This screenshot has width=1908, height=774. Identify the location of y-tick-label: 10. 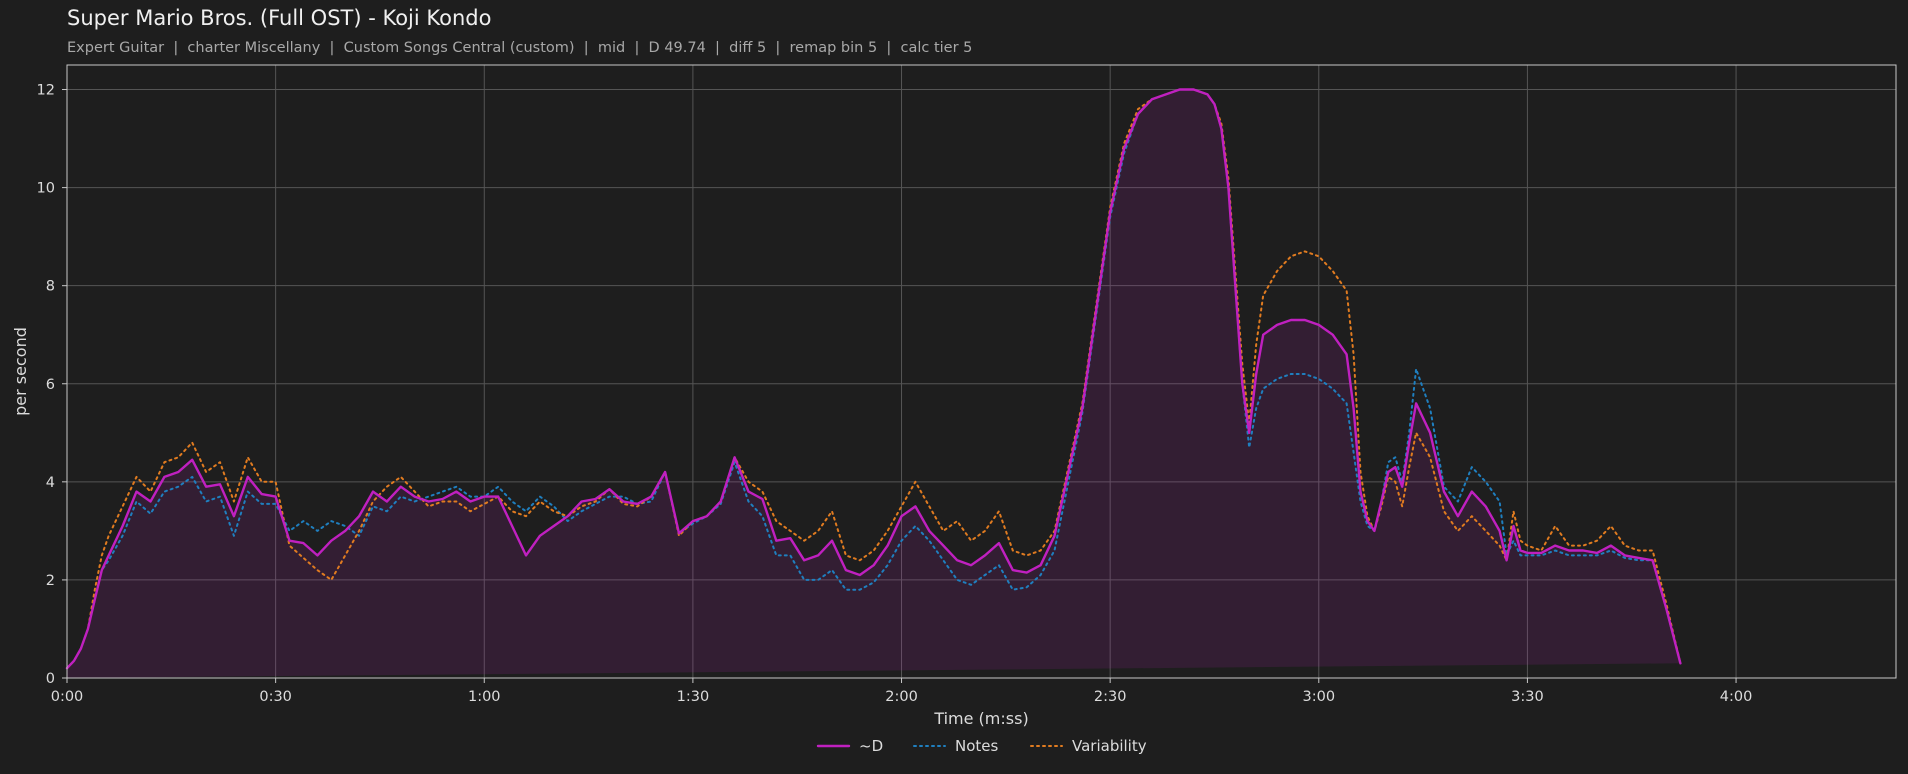
(46, 189).